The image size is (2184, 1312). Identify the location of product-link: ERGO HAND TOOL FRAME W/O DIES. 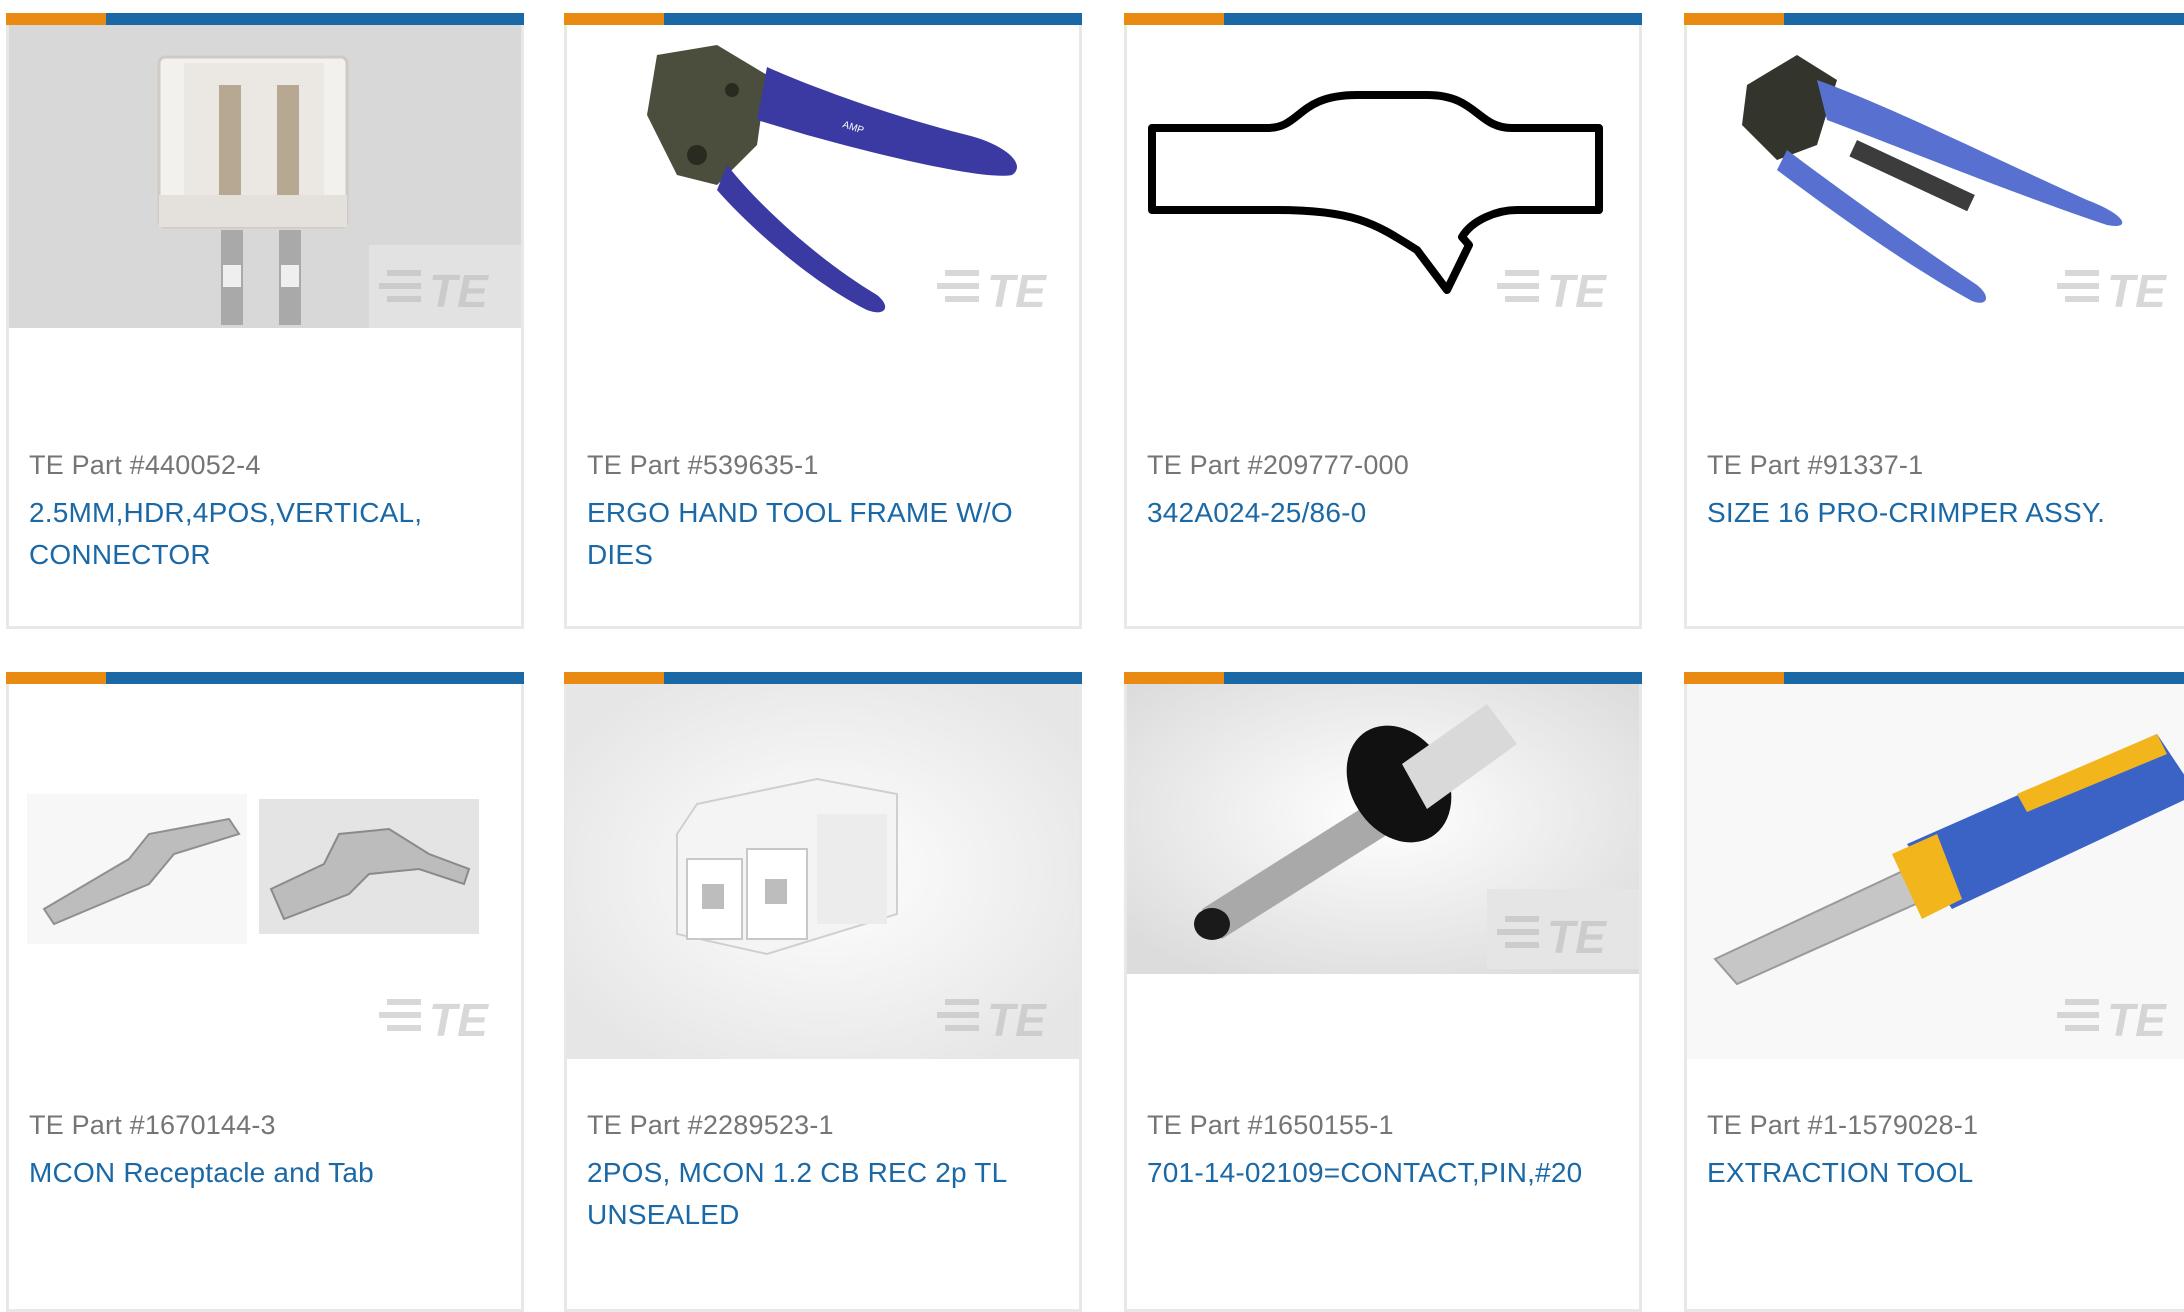
(829, 534).